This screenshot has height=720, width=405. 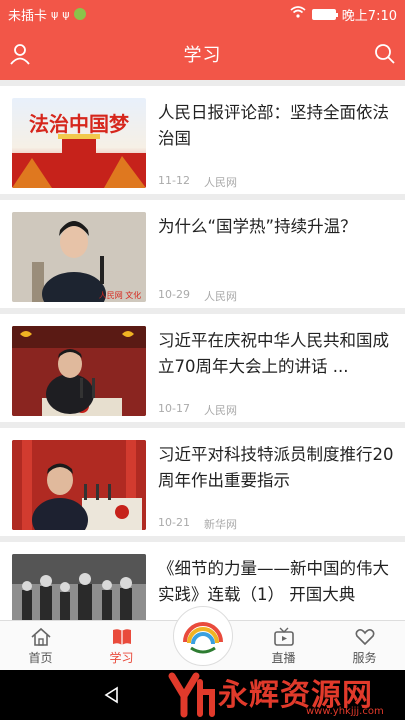 I want to click on article-meta: 10-17 人民网, so click(x=197, y=410).